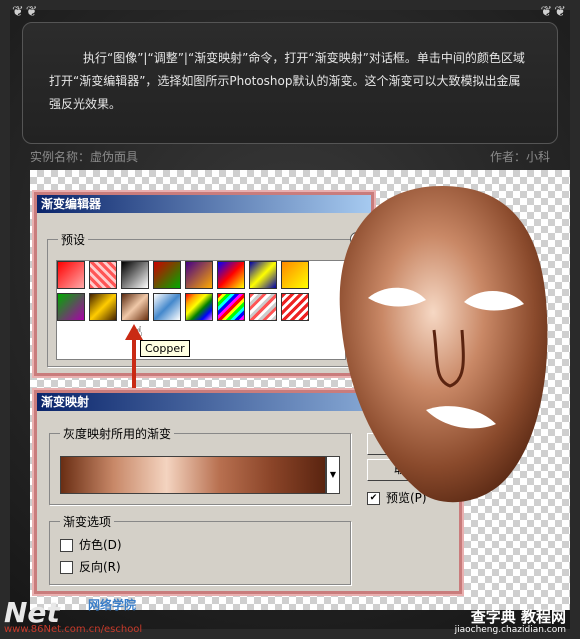 Image resolution: width=580 pixels, height=639 pixels. I want to click on reverse-checkbox, so click(66, 567).